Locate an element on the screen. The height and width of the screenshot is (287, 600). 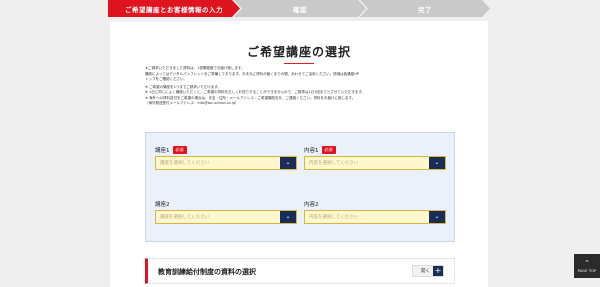
step-confirm: 確認 is located at coordinates (300, 8).